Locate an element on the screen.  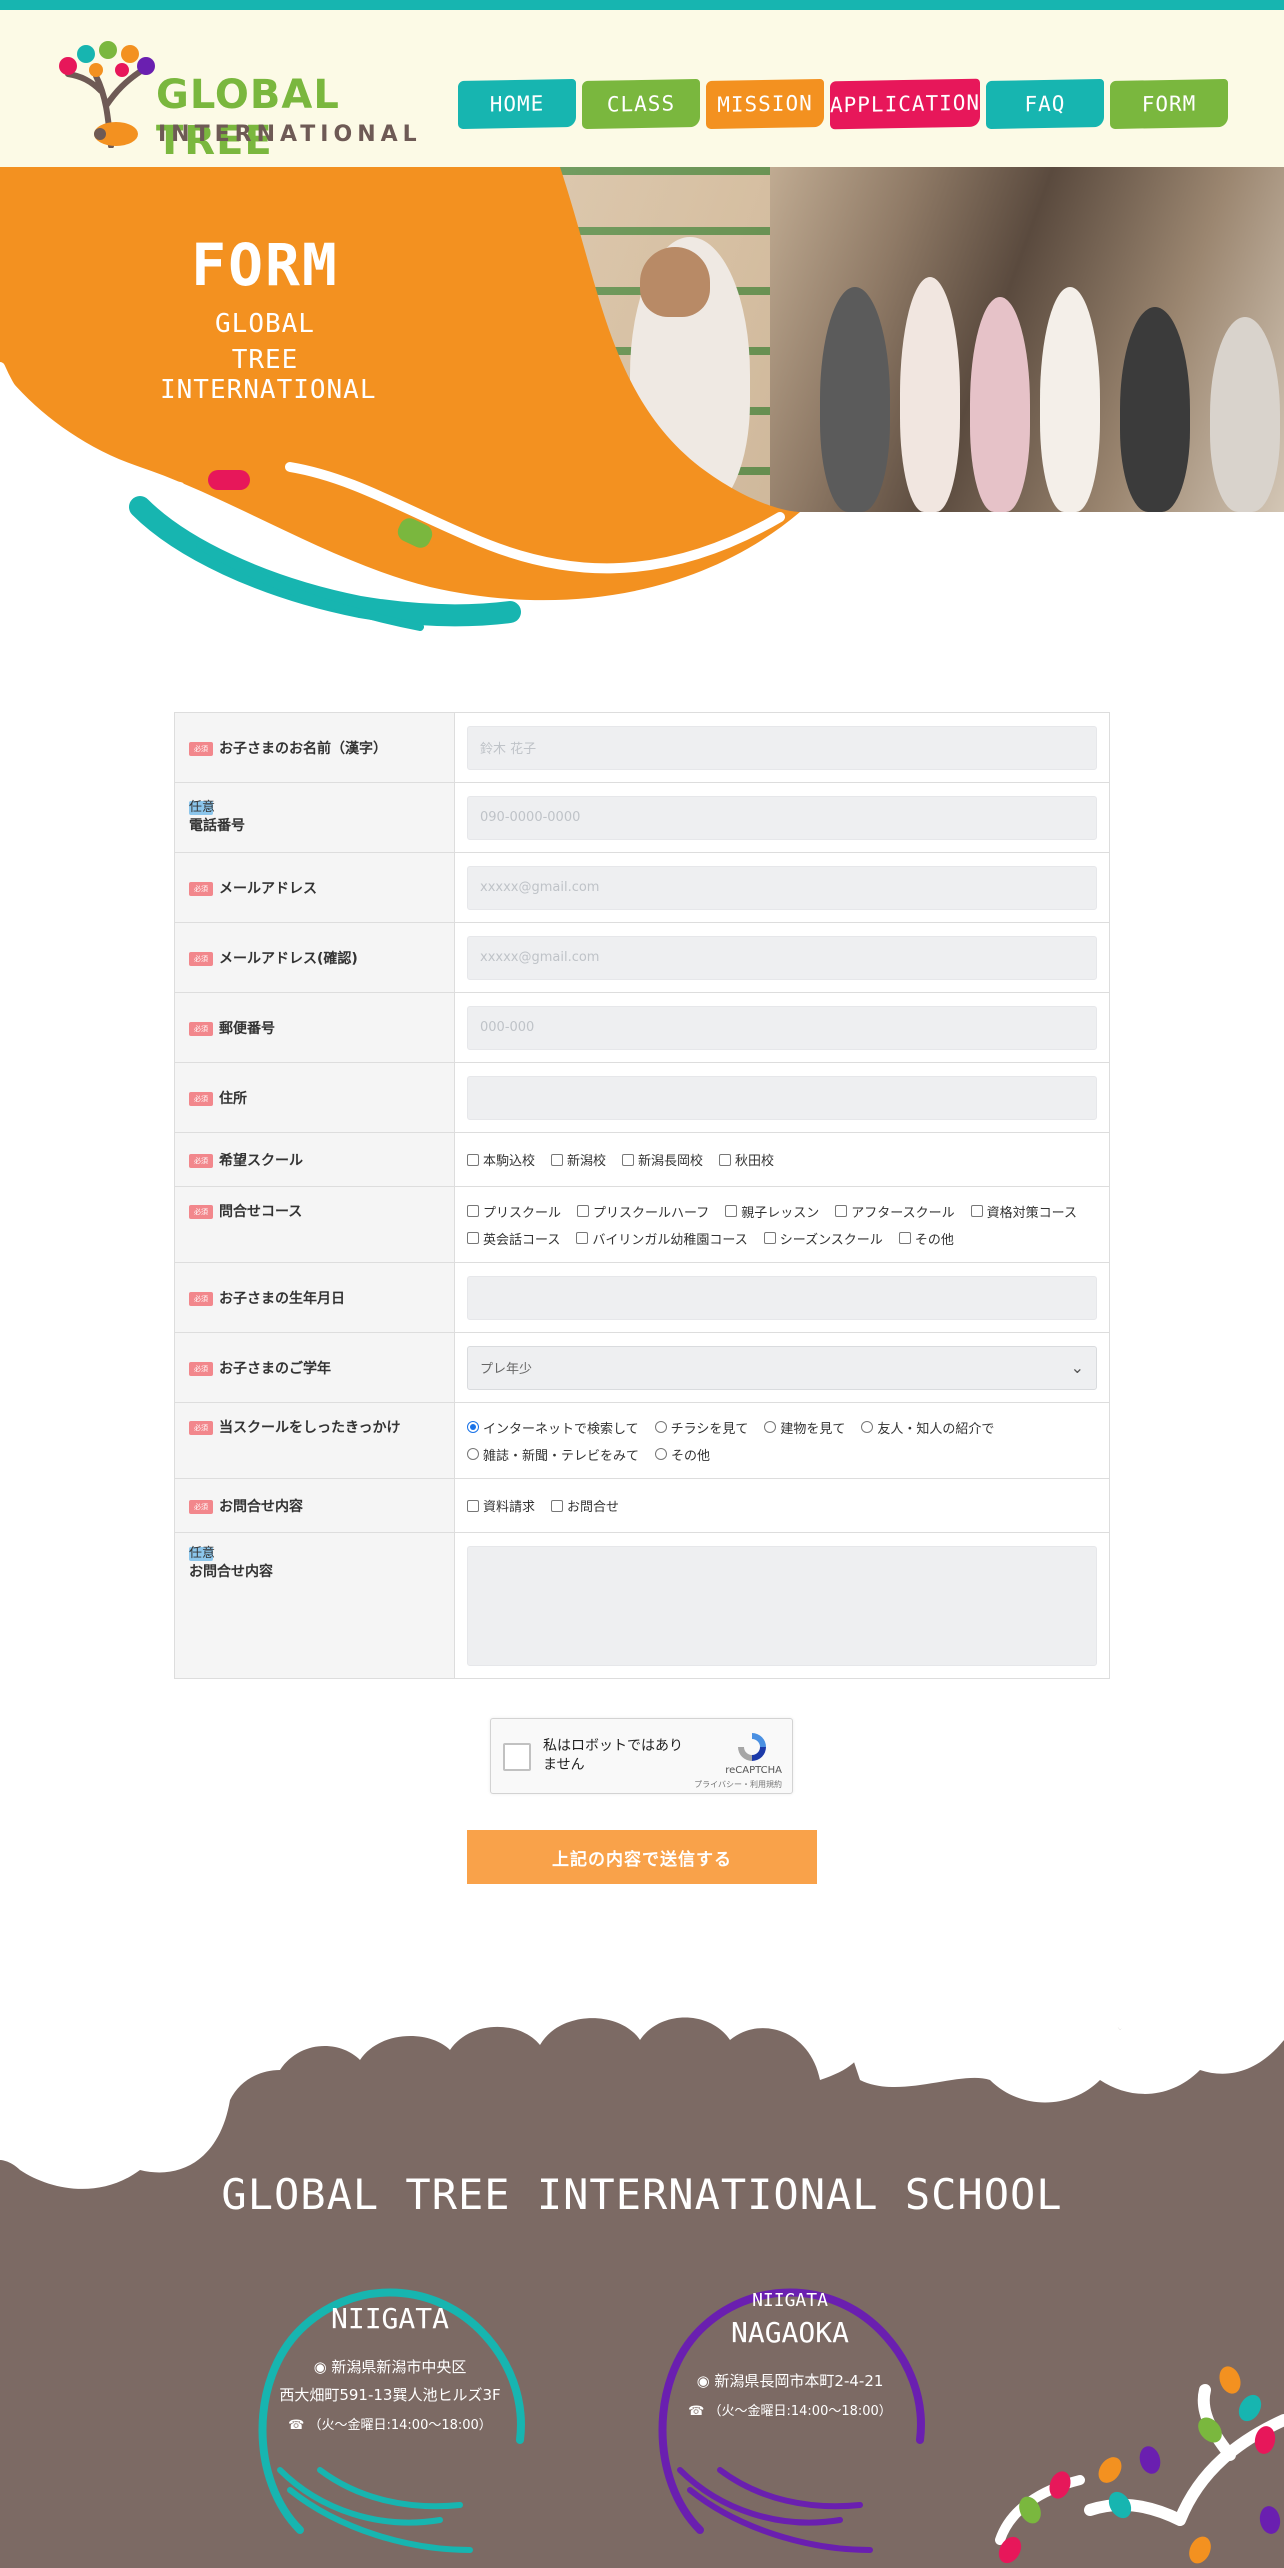
form-row-field-cell: 鈴木 花子 is located at coordinates (782, 747).